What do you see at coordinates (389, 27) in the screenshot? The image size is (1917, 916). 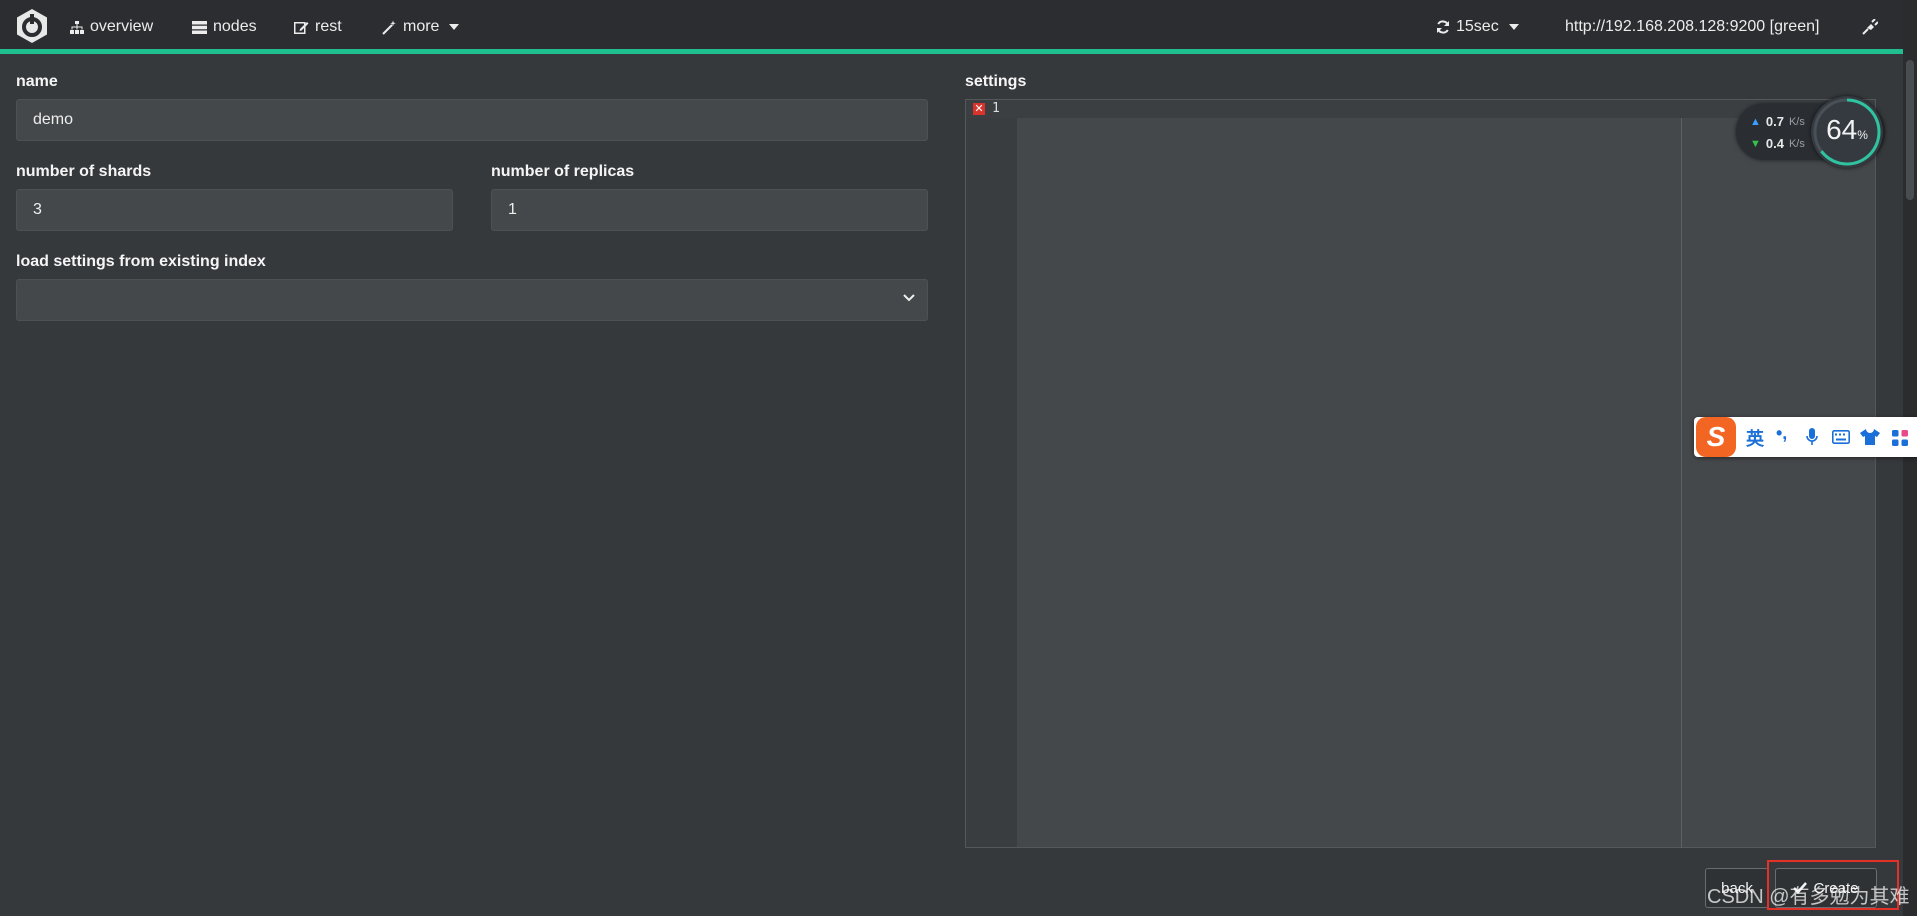 I see `magic-wand-icon` at bounding box center [389, 27].